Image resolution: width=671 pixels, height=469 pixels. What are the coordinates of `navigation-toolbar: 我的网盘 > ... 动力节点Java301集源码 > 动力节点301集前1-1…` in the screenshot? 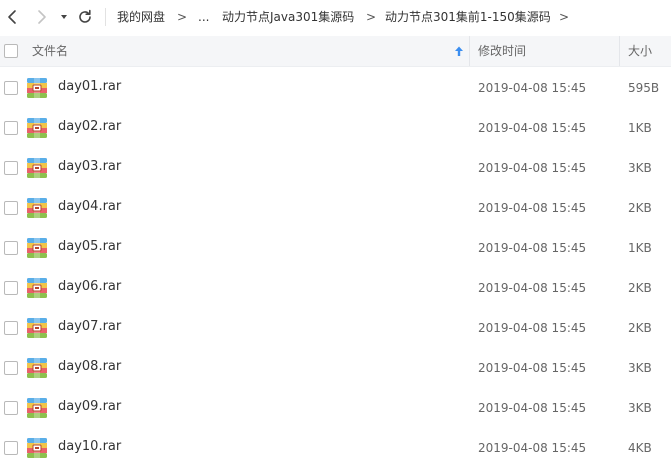 It's located at (335, 18).